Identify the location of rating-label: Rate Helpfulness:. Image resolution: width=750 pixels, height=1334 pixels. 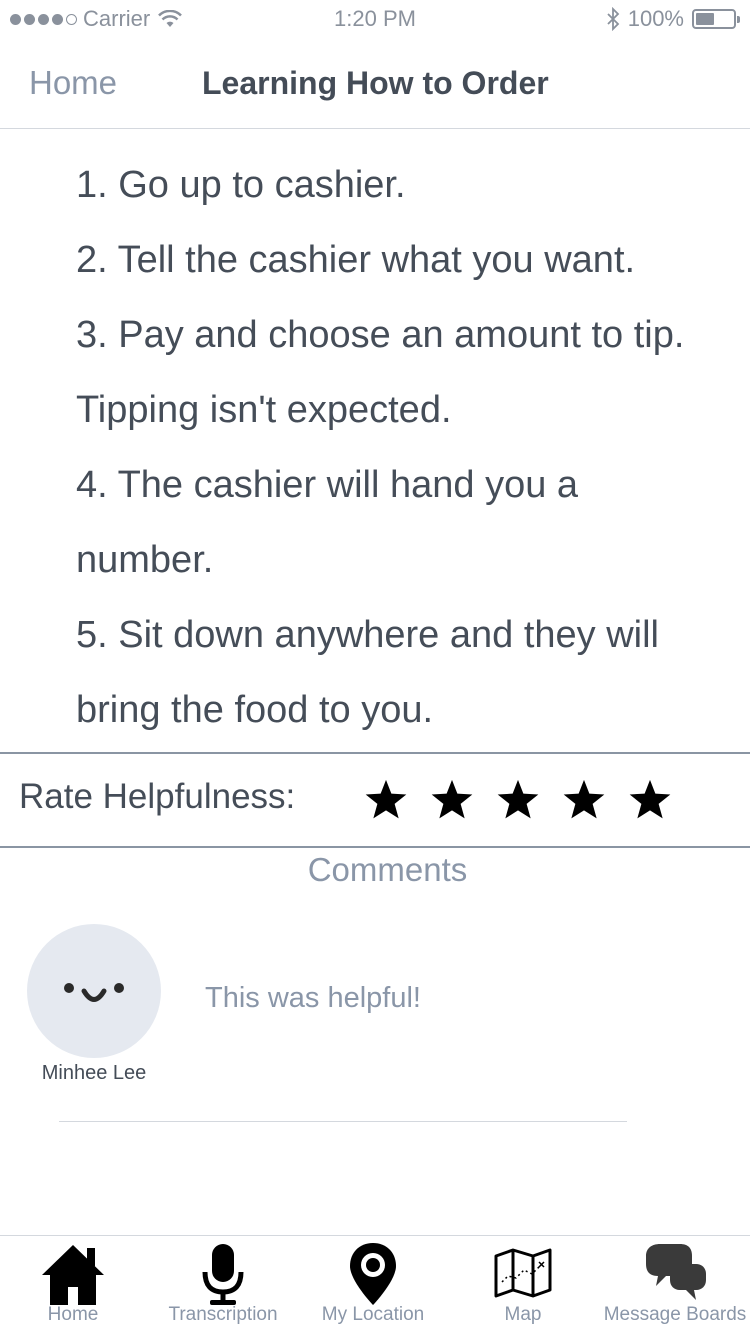
(157, 796).